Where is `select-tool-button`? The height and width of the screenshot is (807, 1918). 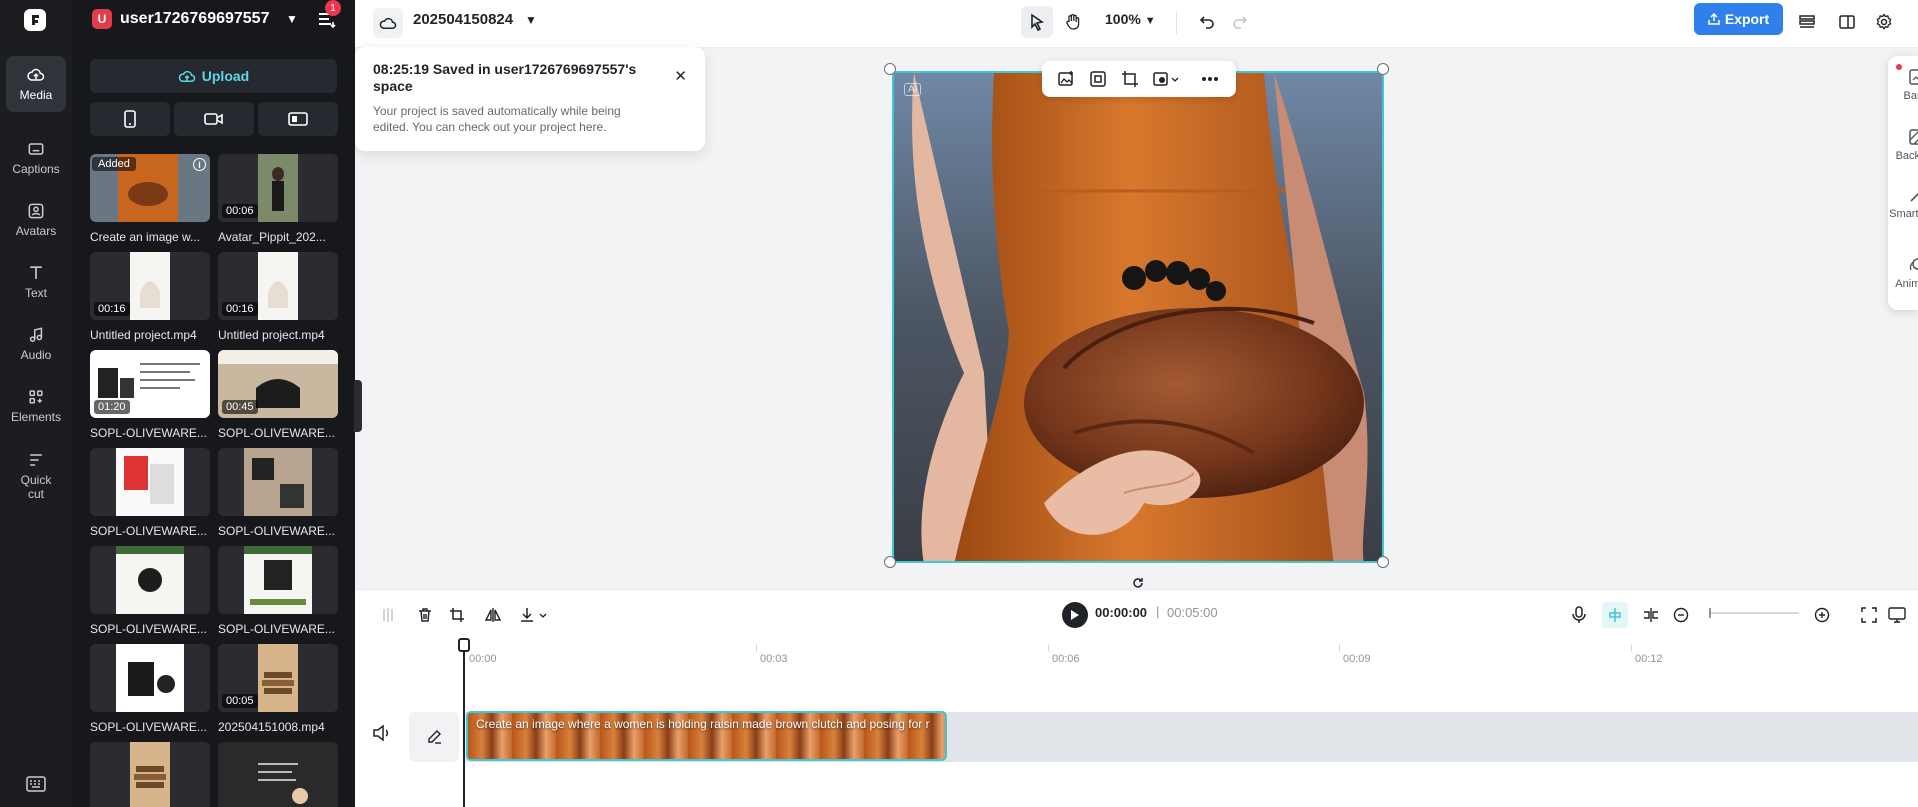 select-tool-button is located at coordinates (1037, 22).